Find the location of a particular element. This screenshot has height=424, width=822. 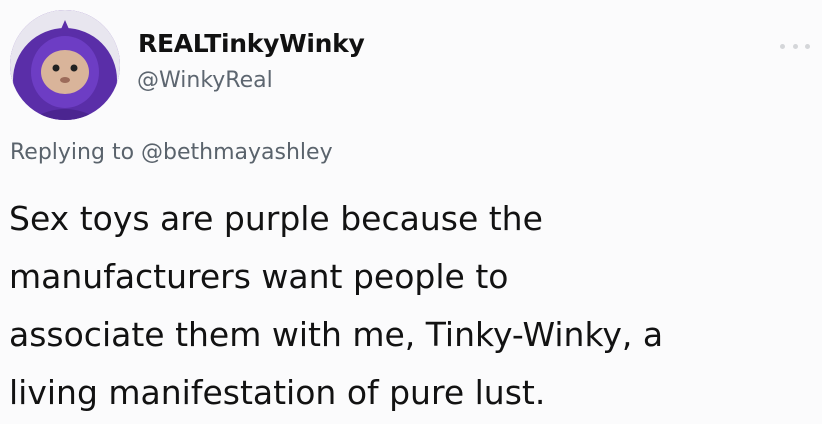

reply-prefix: Replying to is located at coordinates (72, 152).